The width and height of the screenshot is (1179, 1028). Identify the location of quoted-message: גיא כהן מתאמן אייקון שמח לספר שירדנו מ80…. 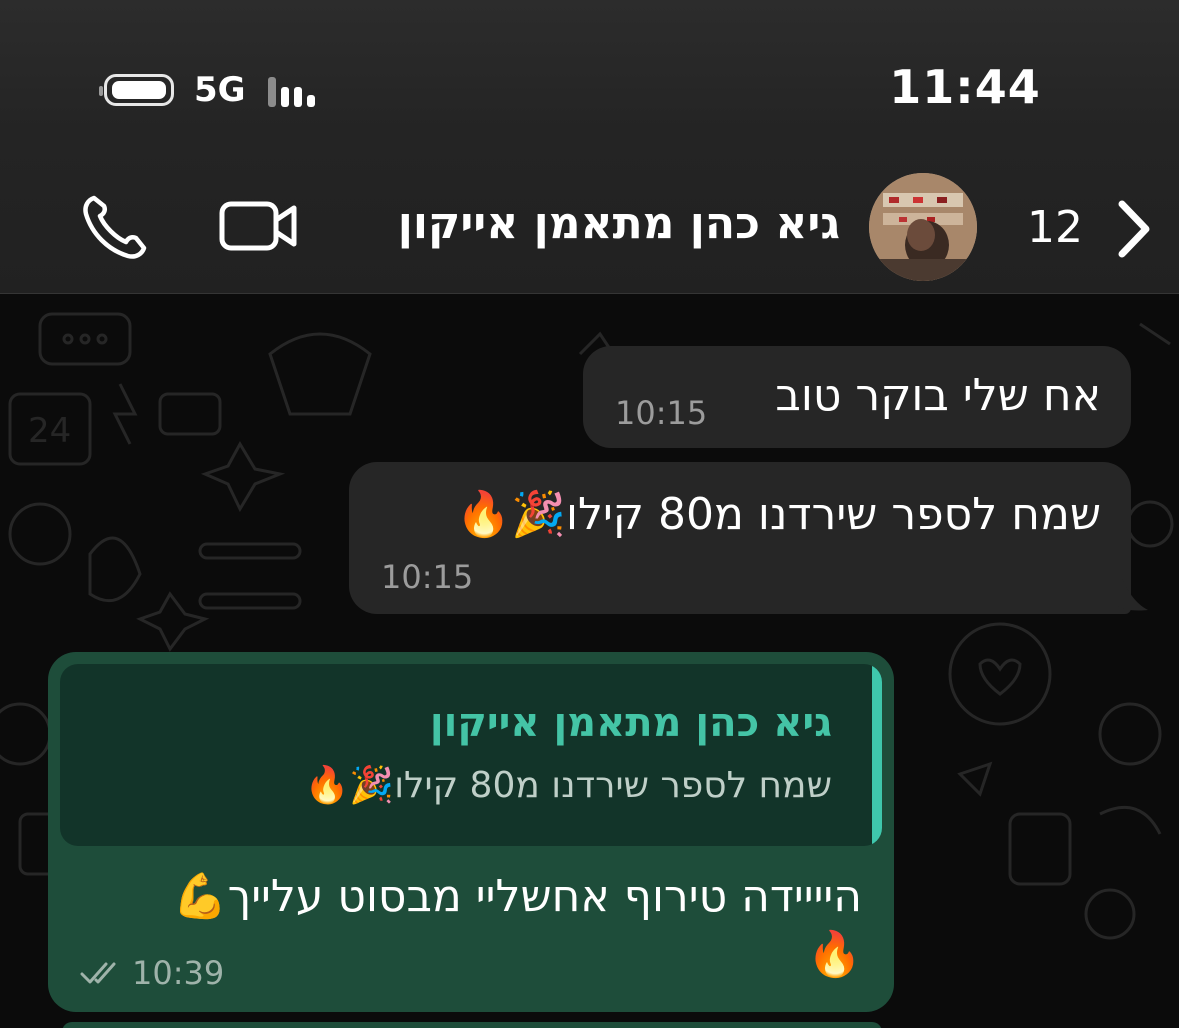
(471, 755).